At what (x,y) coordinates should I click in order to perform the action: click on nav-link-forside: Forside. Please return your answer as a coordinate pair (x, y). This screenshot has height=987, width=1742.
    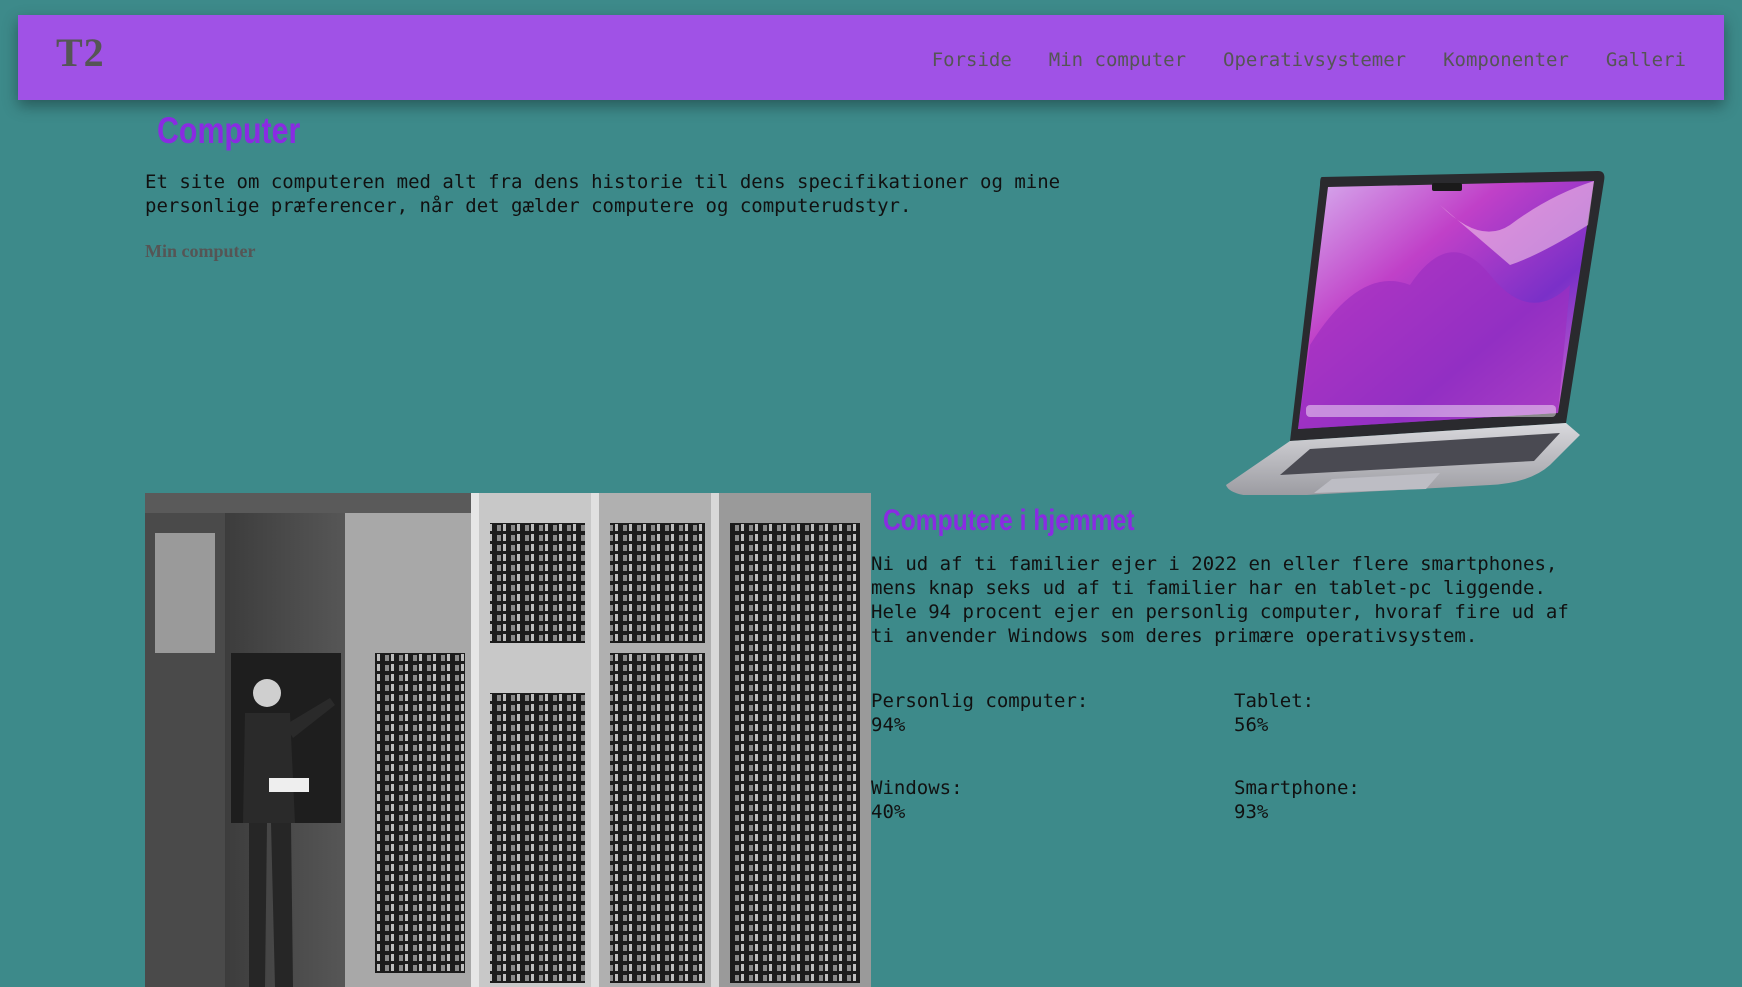
    Looking at the image, I should click on (972, 60).